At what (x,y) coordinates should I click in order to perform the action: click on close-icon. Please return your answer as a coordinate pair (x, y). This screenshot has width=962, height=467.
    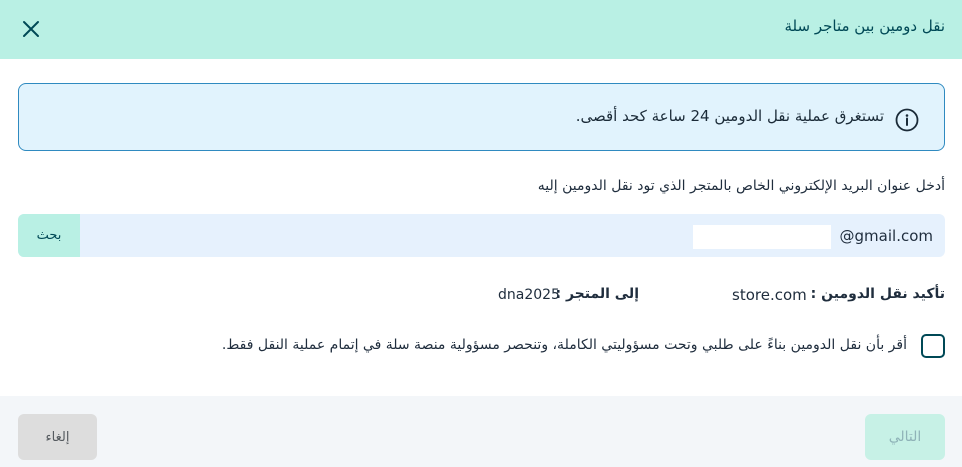
    Looking at the image, I should click on (31, 29).